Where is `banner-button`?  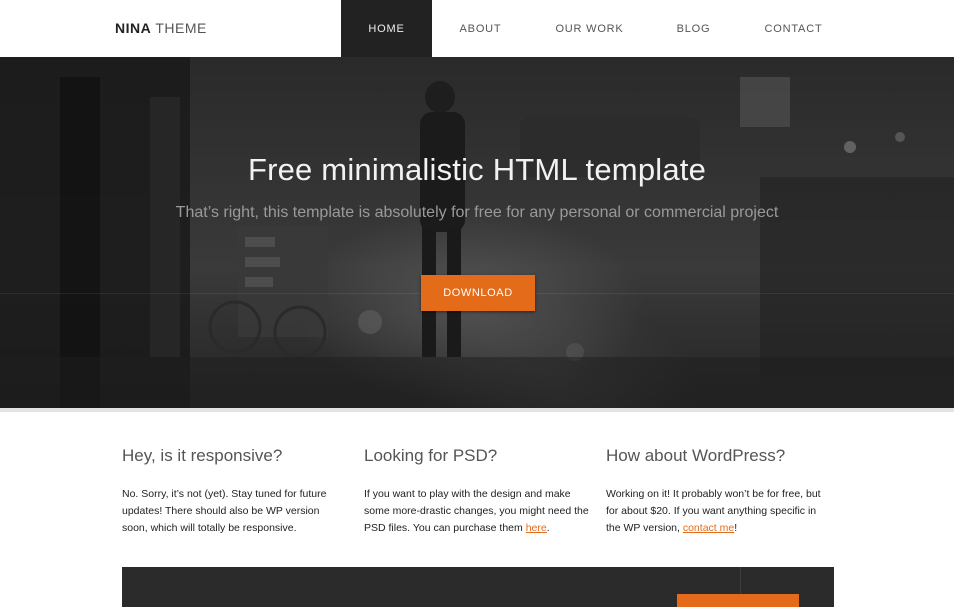
banner-button is located at coordinates (738, 600).